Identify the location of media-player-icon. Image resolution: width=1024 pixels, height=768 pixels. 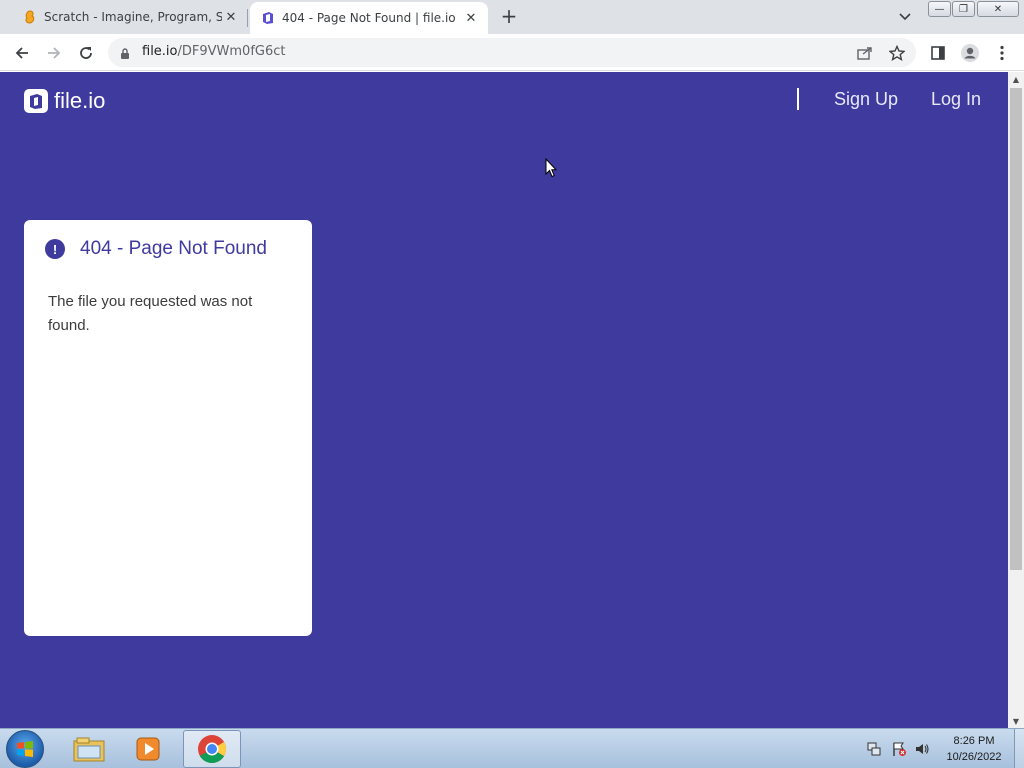
(149, 749).